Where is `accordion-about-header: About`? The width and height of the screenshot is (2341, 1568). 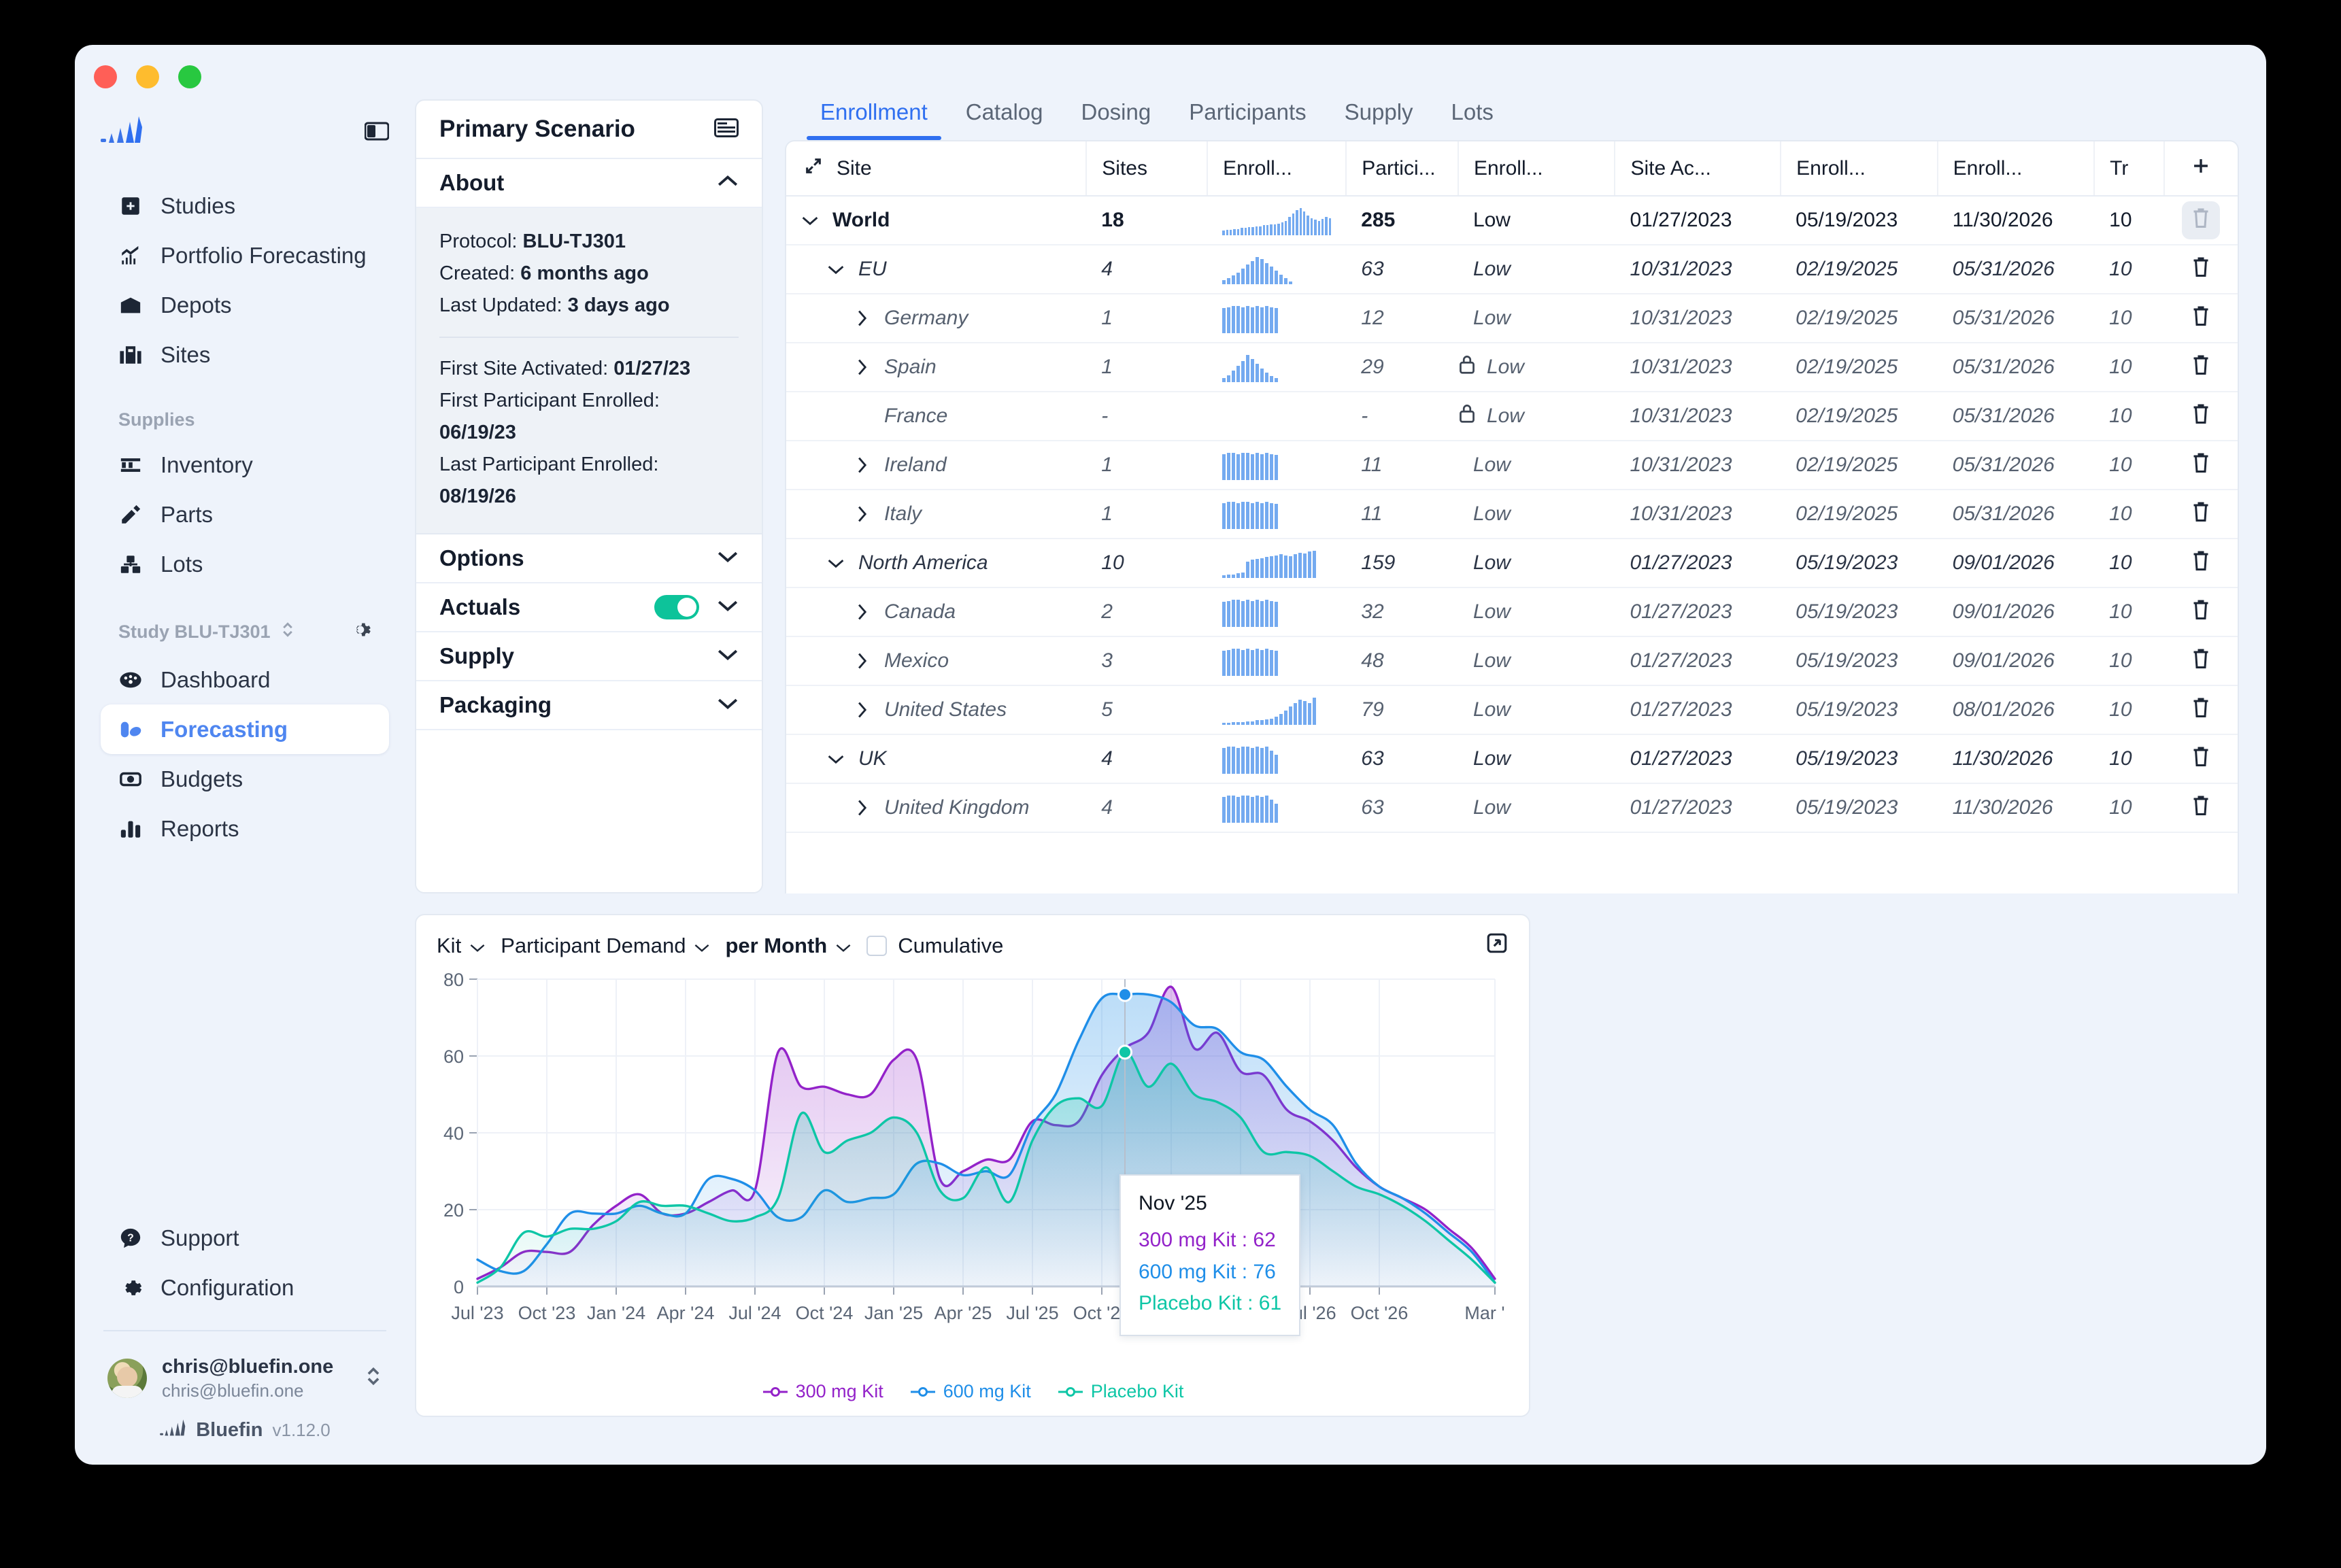
accordion-about-header: About is located at coordinates (589, 184).